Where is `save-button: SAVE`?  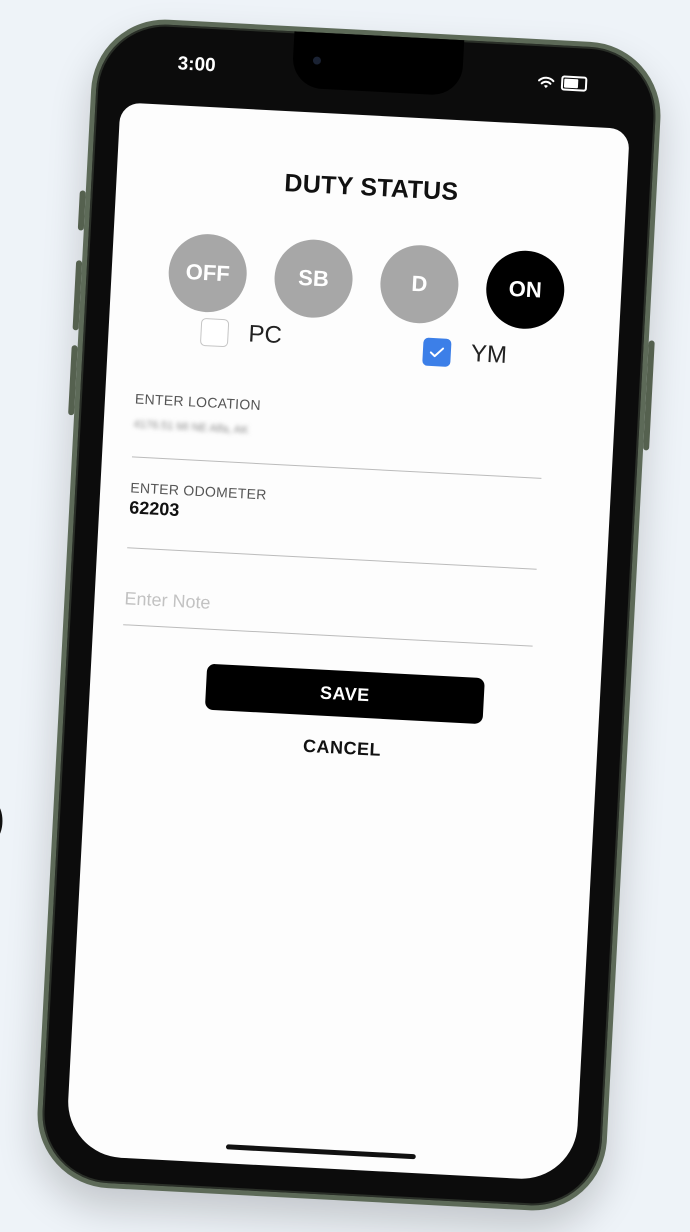 save-button: SAVE is located at coordinates (344, 694).